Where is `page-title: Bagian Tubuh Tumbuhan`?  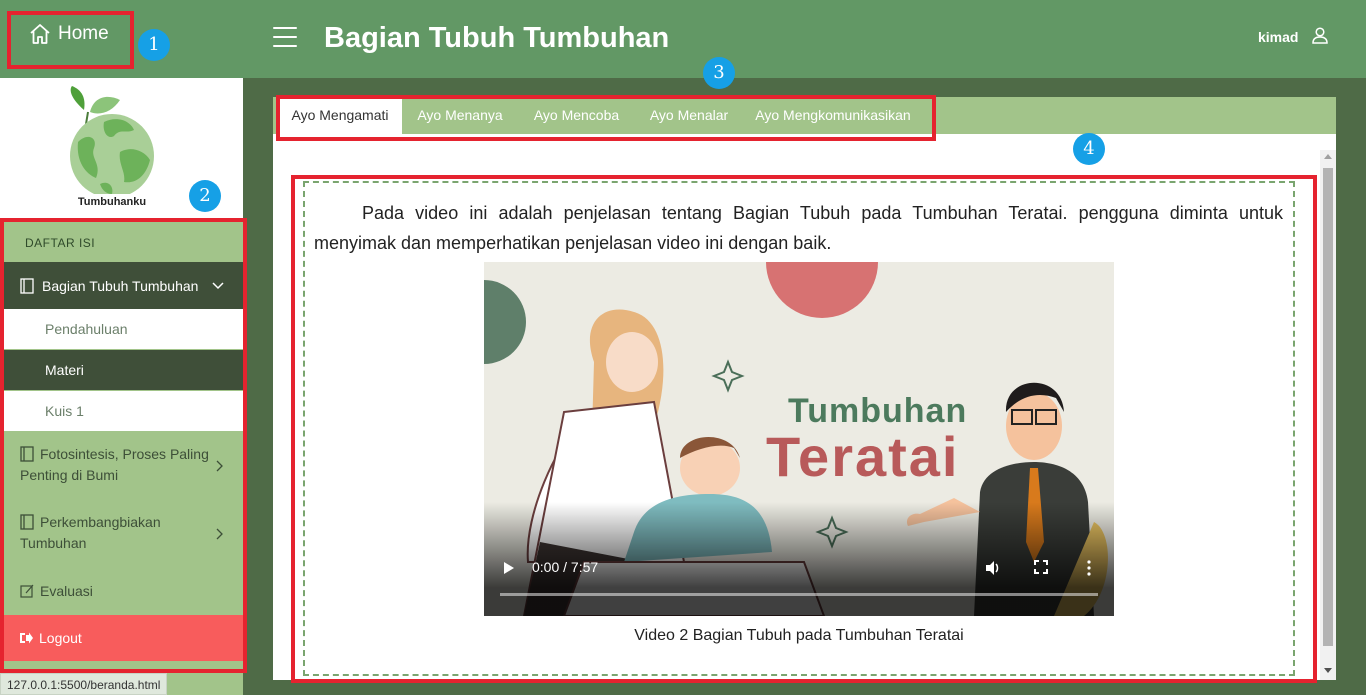
page-title: Bagian Tubuh Tumbuhan is located at coordinates (497, 38).